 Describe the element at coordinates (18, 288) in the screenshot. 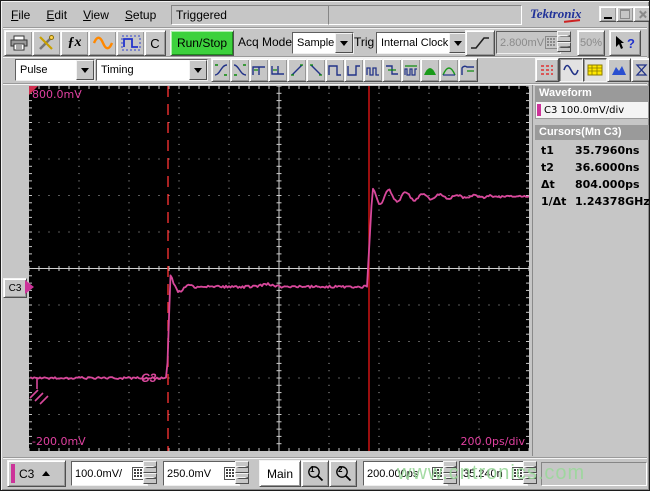

I see `channel-marker: C3` at that location.